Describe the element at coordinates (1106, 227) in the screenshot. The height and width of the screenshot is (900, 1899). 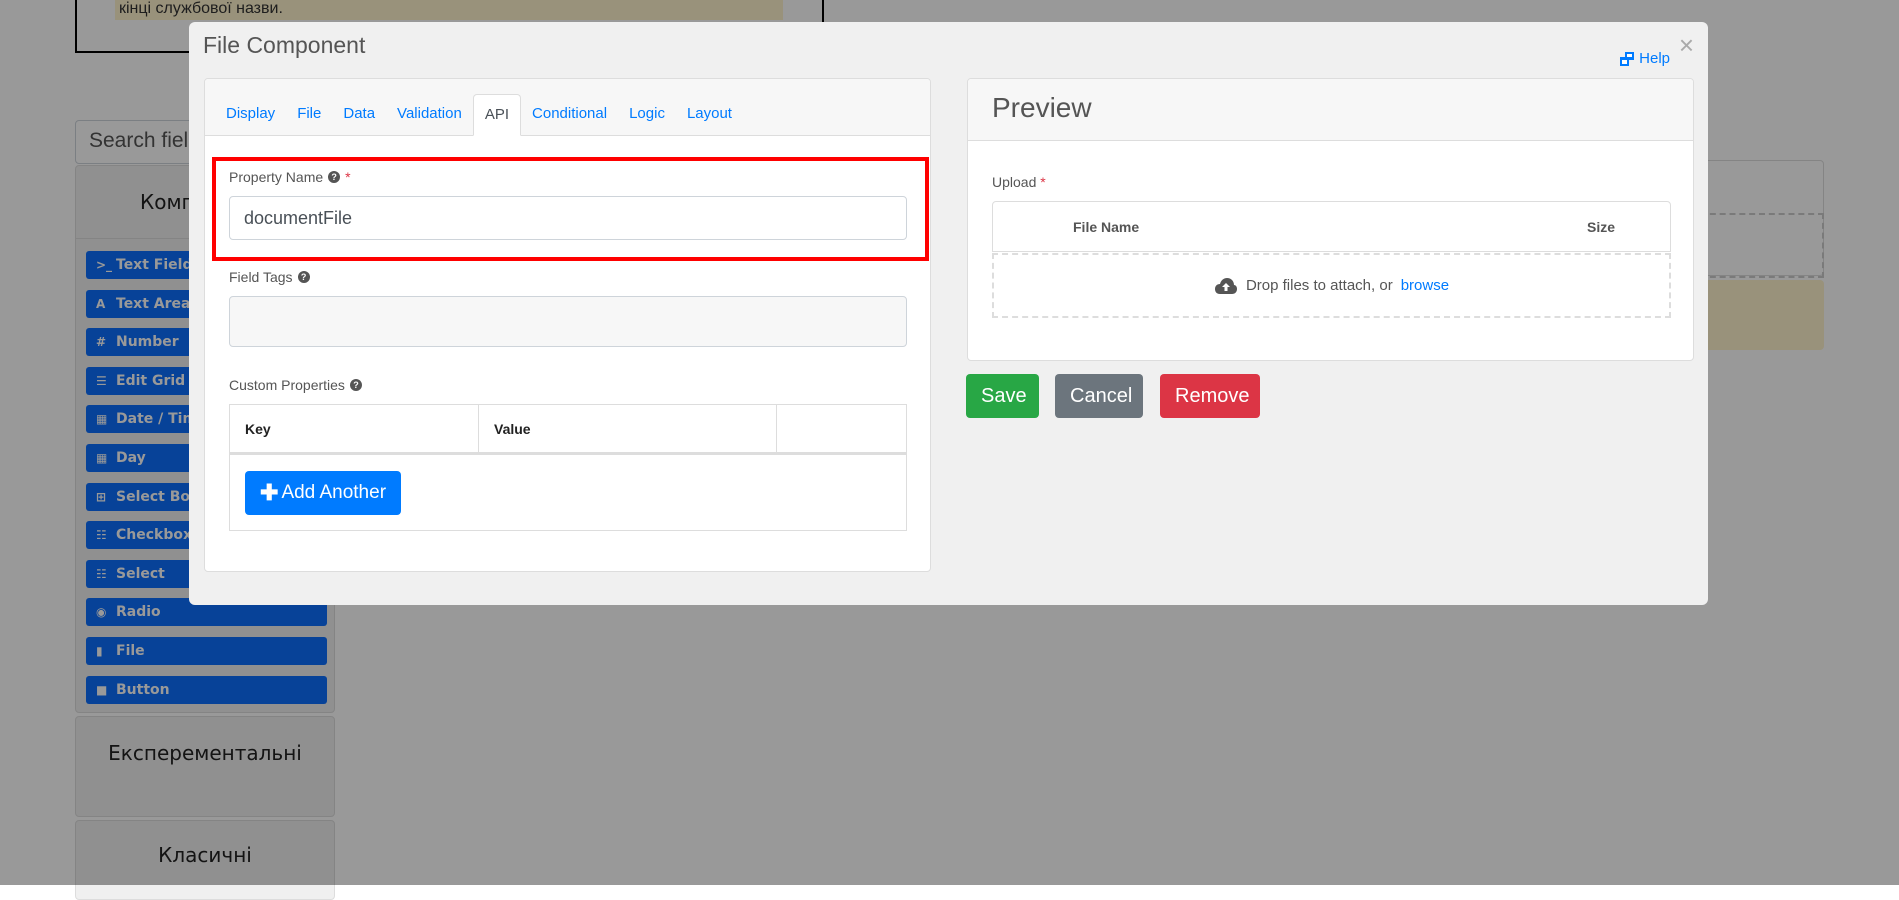
I see `column-header-file-name: File Name` at that location.